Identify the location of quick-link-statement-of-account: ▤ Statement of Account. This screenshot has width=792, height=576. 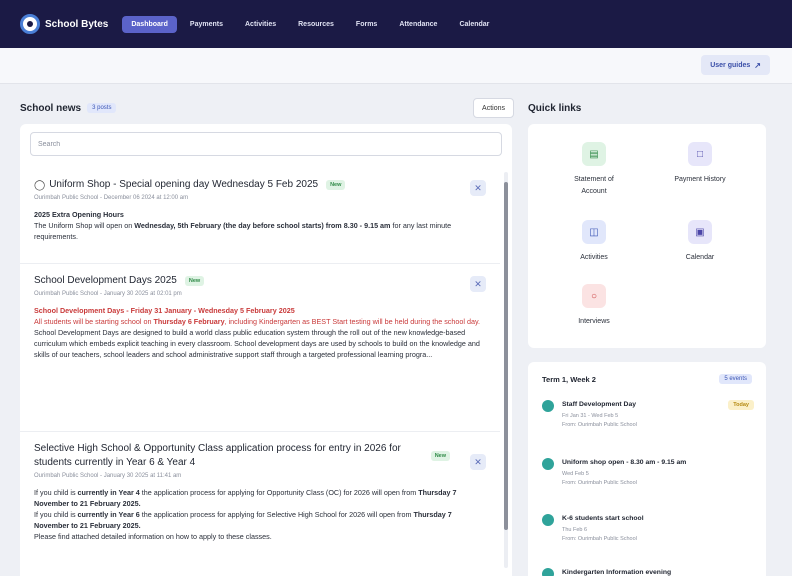
(594, 170).